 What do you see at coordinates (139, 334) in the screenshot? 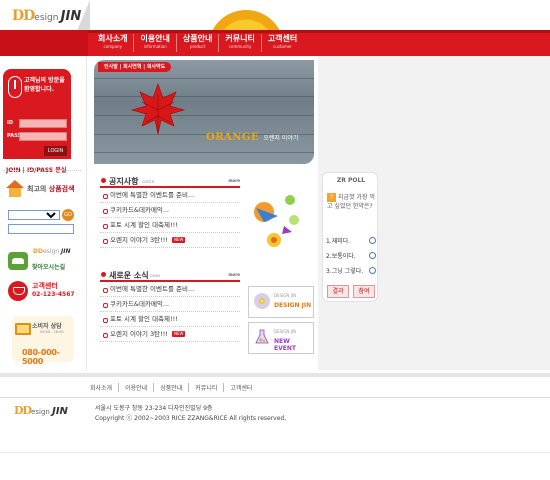
I see `list-item-text: 오렌지 이야기 3탄!!!` at bounding box center [139, 334].